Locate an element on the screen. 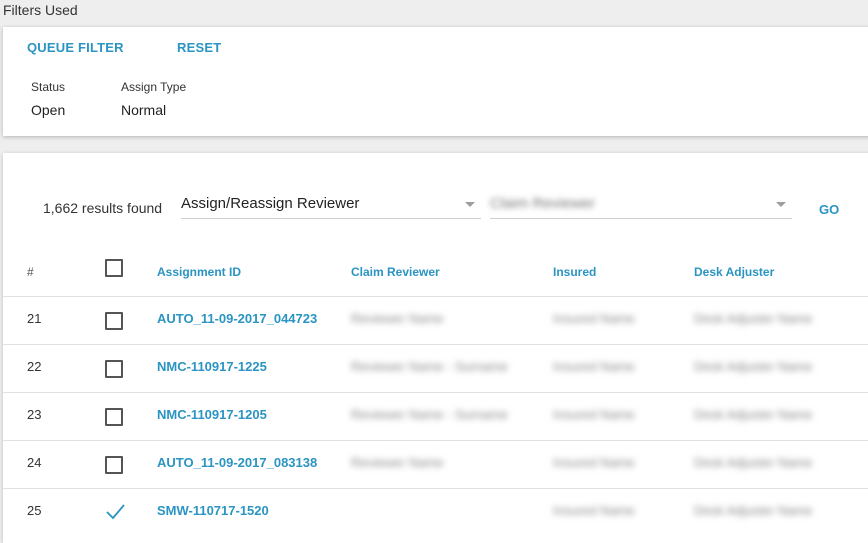 Image resolution: width=868 pixels, height=543 pixels. action-select: Assign/Reassign Reviewer is located at coordinates (331, 204).